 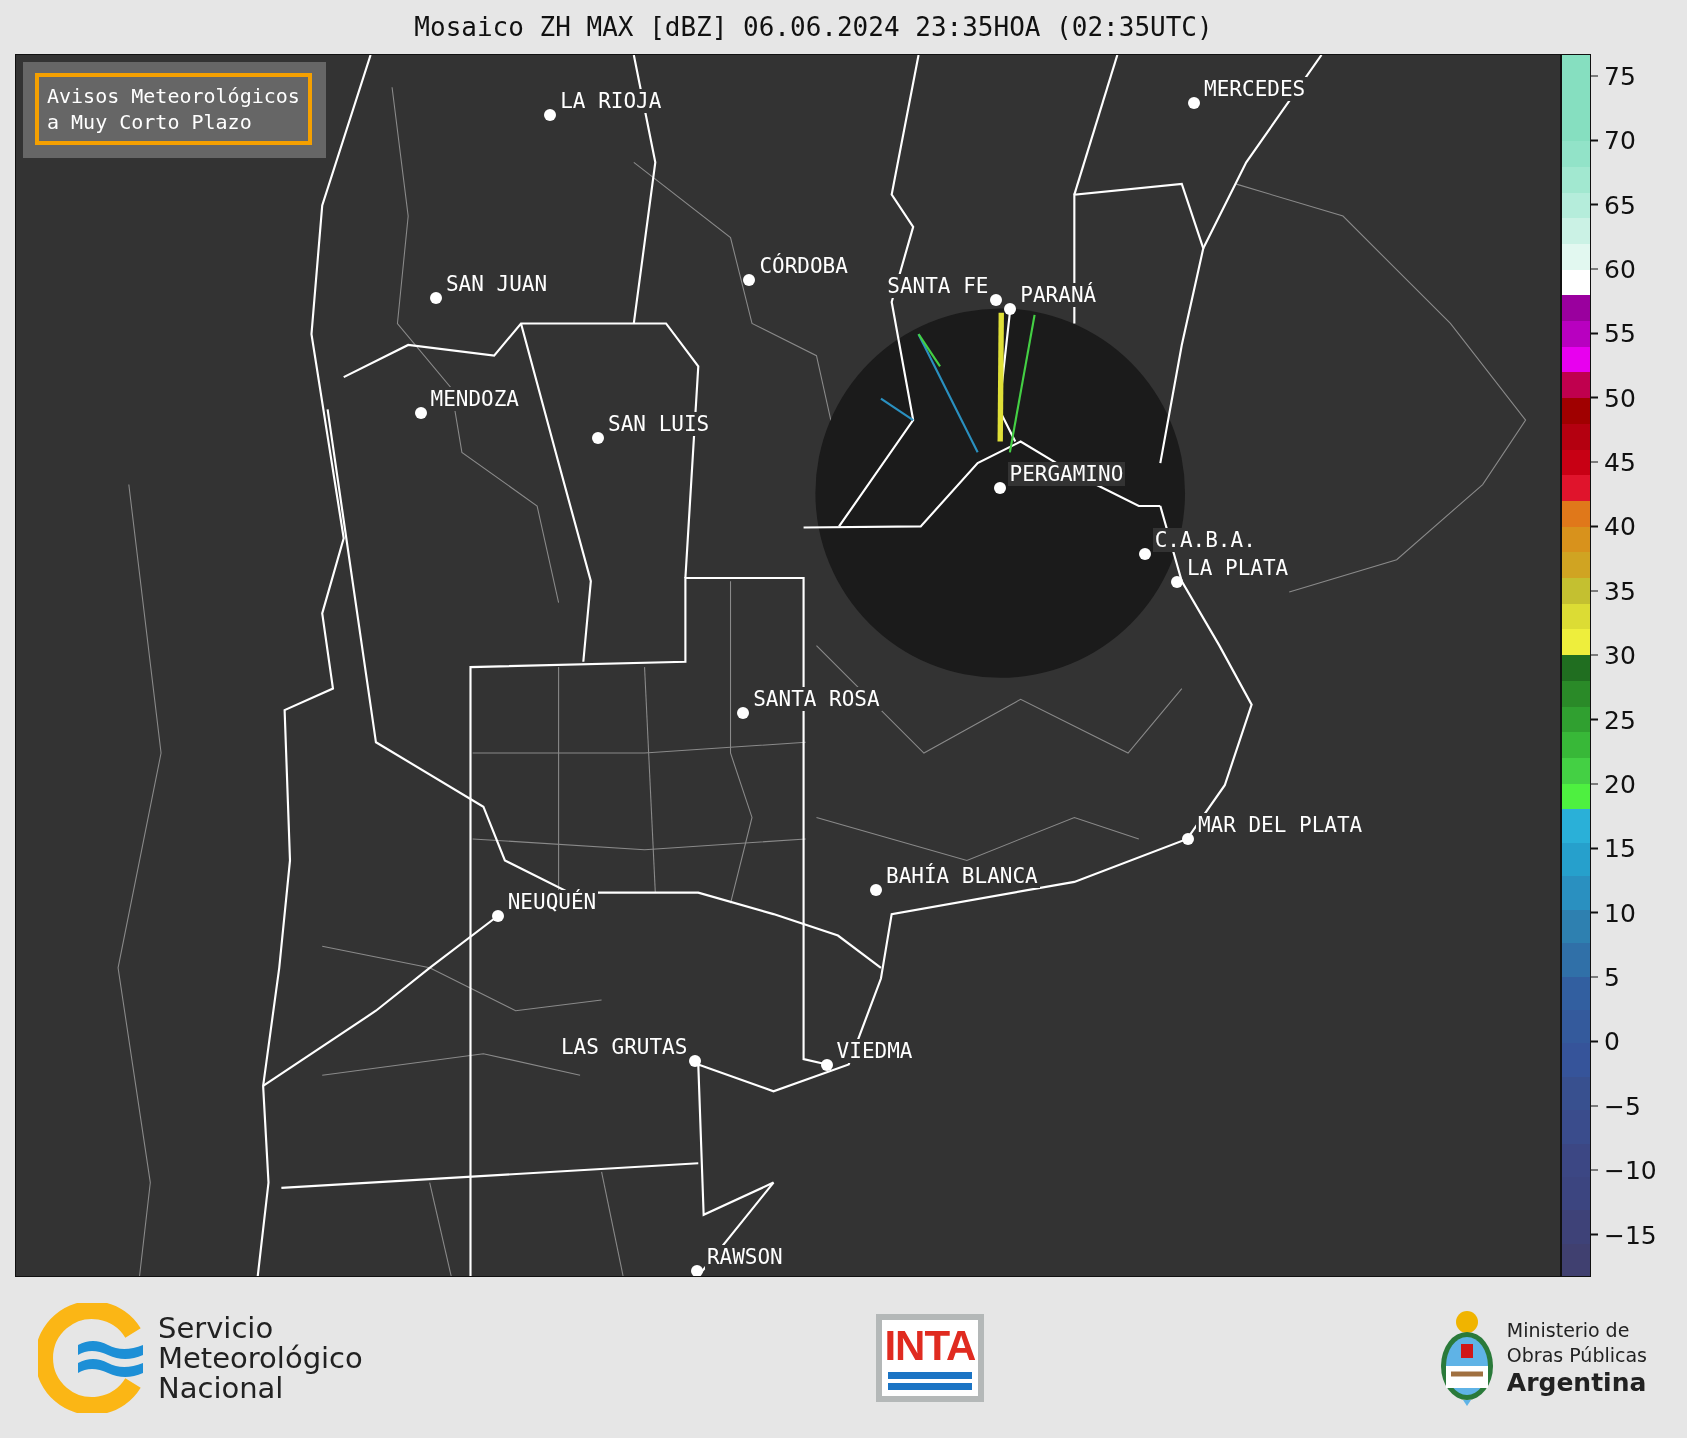 What do you see at coordinates (1620, 720) in the screenshot?
I see `scale-tick-label: 25` at bounding box center [1620, 720].